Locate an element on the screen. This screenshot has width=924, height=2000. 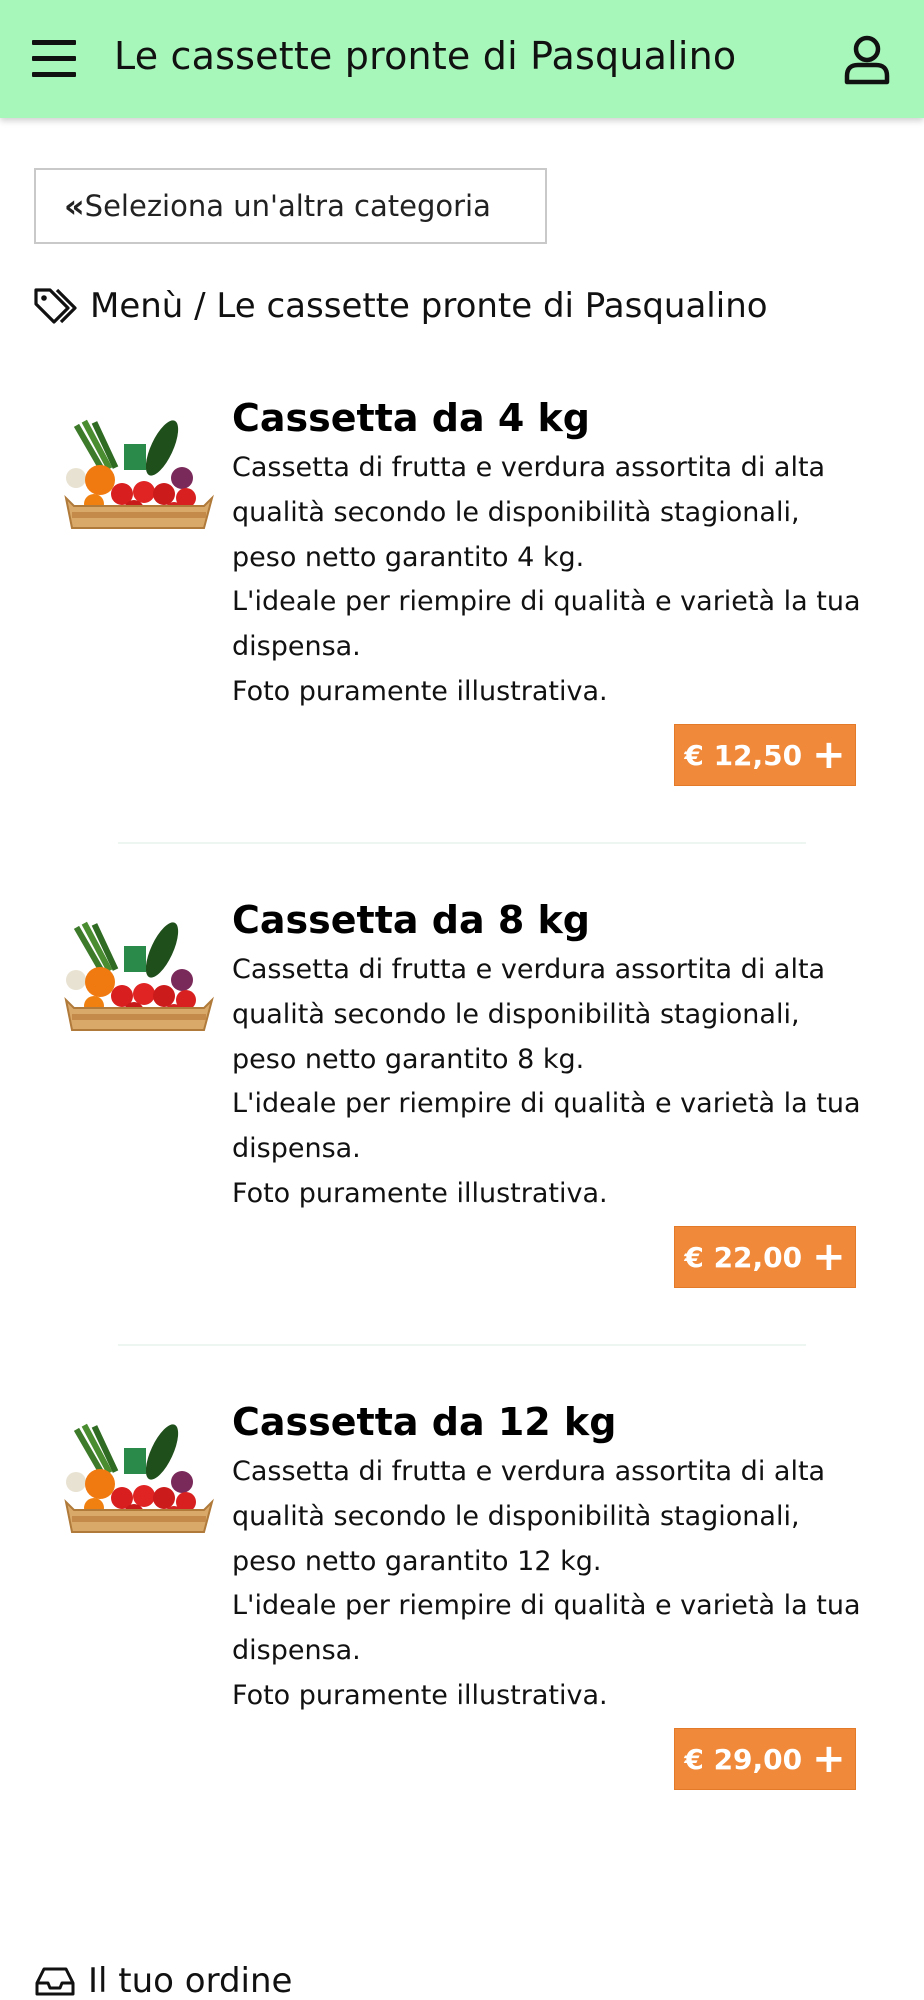
breadcrumb: Menù / Le cassette pronte di Pasqualino is located at coordinates (462, 306).